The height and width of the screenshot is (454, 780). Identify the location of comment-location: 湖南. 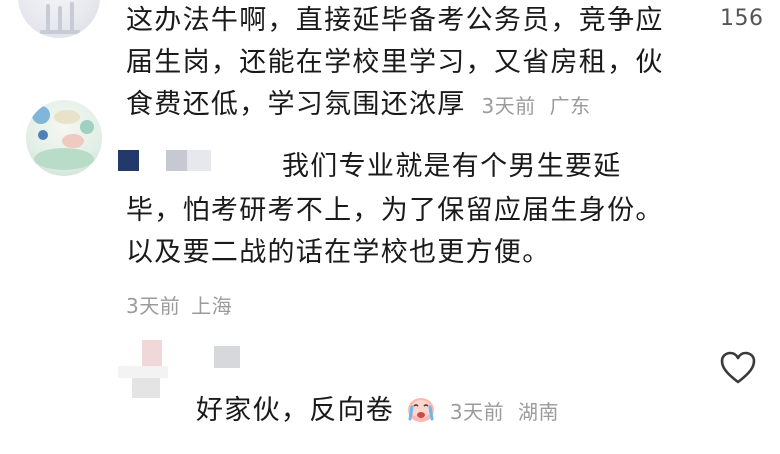
(539, 412).